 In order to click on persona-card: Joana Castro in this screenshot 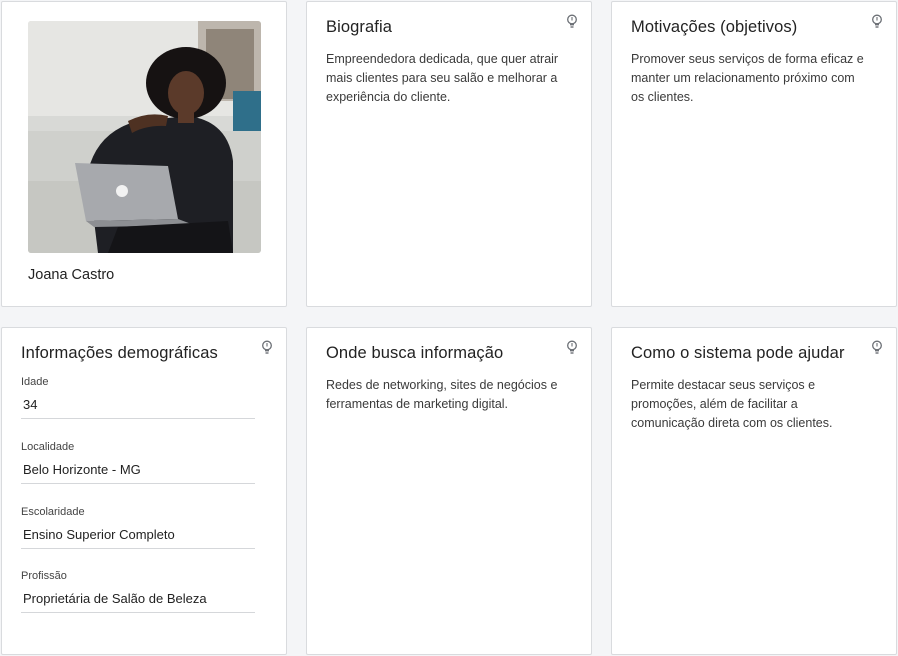, I will do `click(144, 154)`.